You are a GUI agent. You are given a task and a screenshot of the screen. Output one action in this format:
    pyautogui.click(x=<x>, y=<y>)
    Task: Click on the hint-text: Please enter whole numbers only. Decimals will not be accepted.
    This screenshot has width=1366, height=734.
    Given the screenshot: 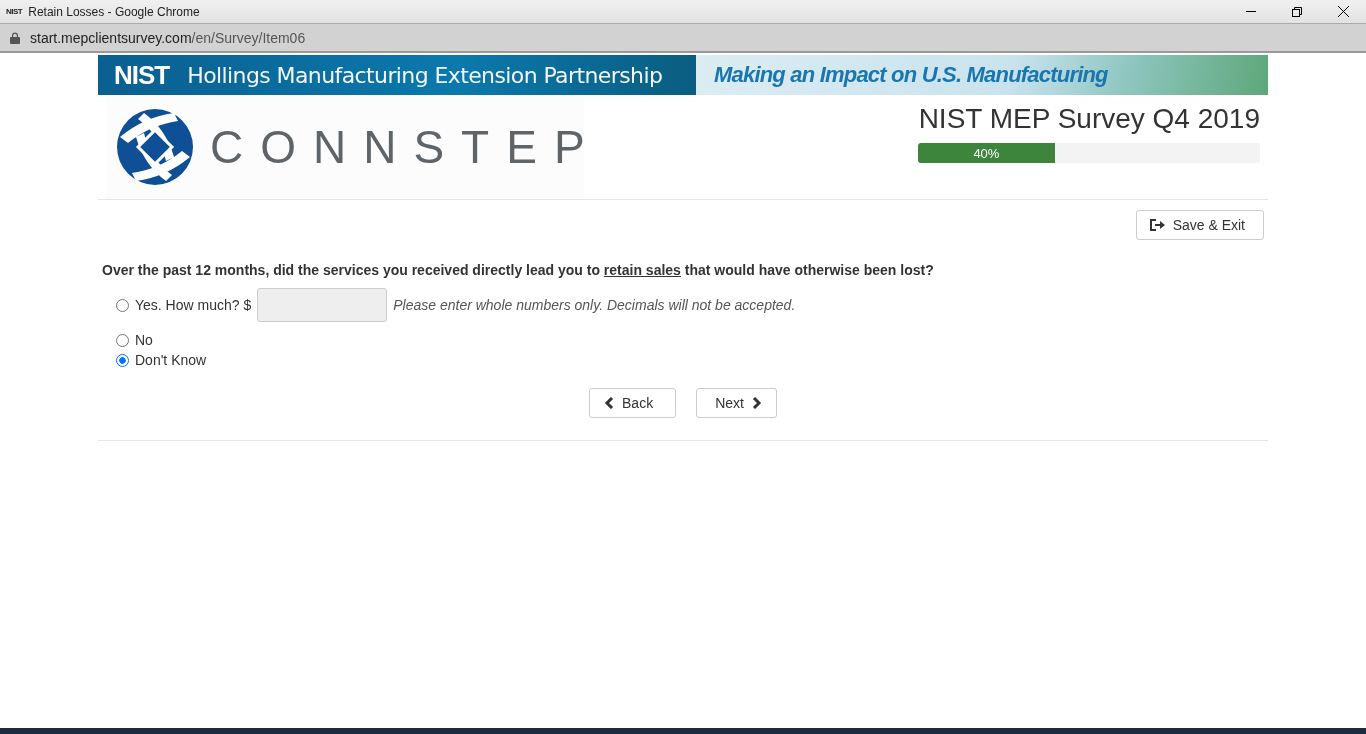 What is the action you would take?
    pyautogui.click(x=594, y=305)
    